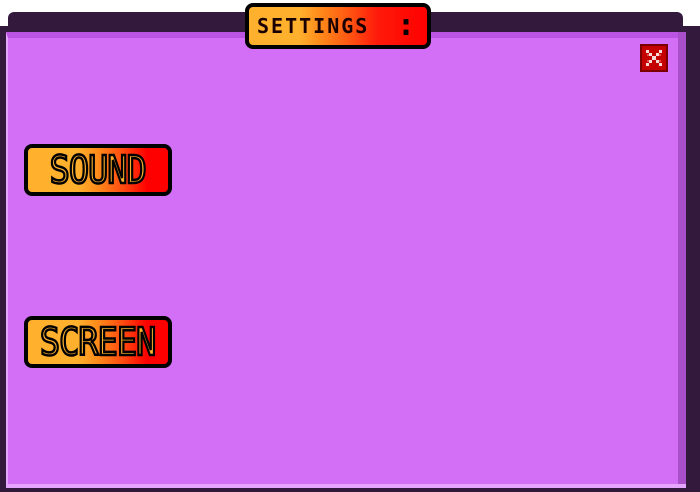 The width and height of the screenshot is (700, 492). I want to click on window-title: SETTINGS, so click(313, 26).